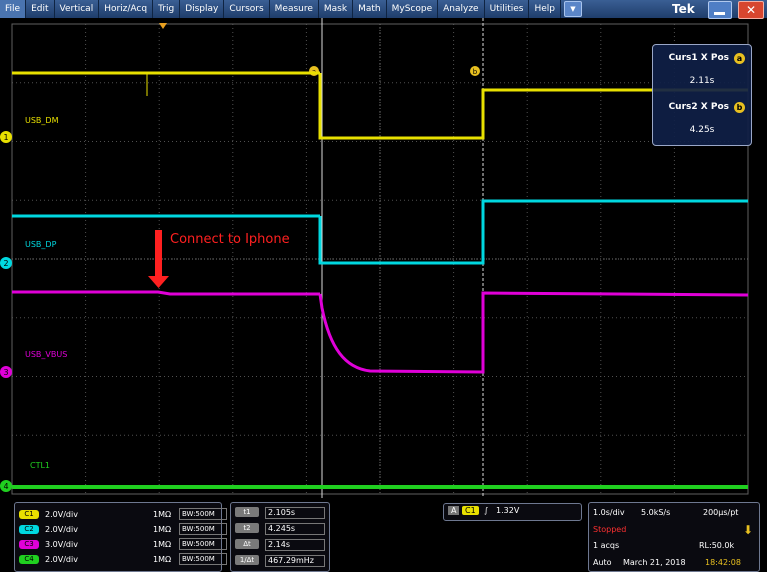  What do you see at coordinates (294, 9) in the screenshot?
I see `menu-item-measure: Measure` at bounding box center [294, 9].